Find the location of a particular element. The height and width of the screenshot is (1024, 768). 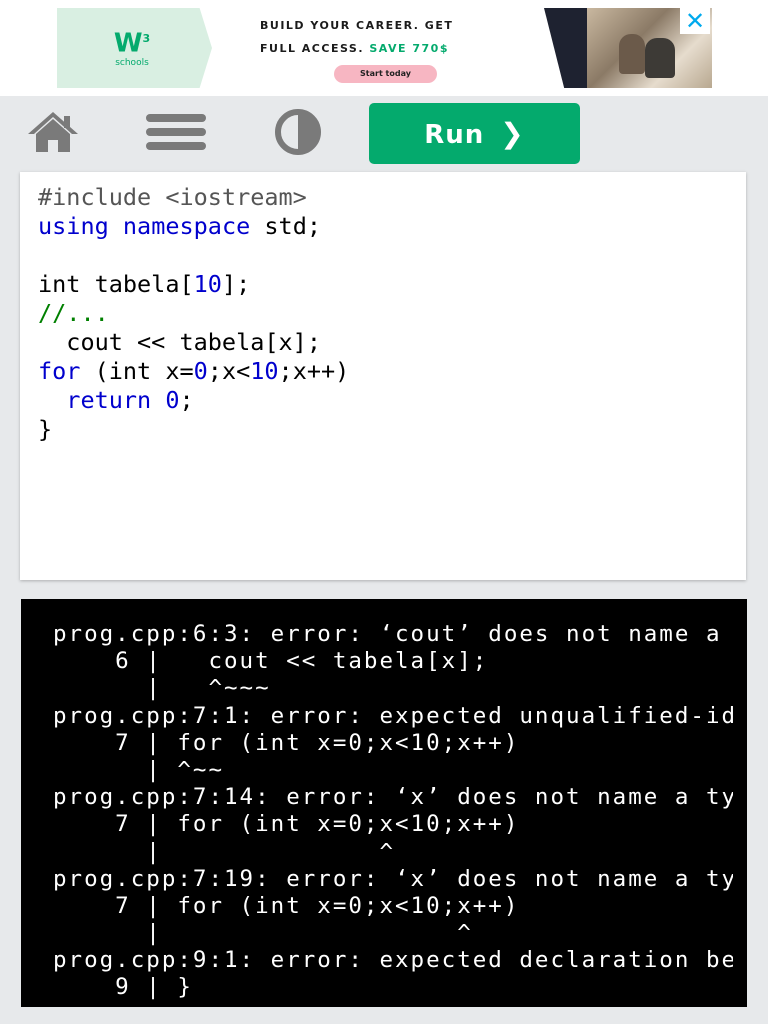

run-button: Run ❯ is located at coordinates (474, 133).